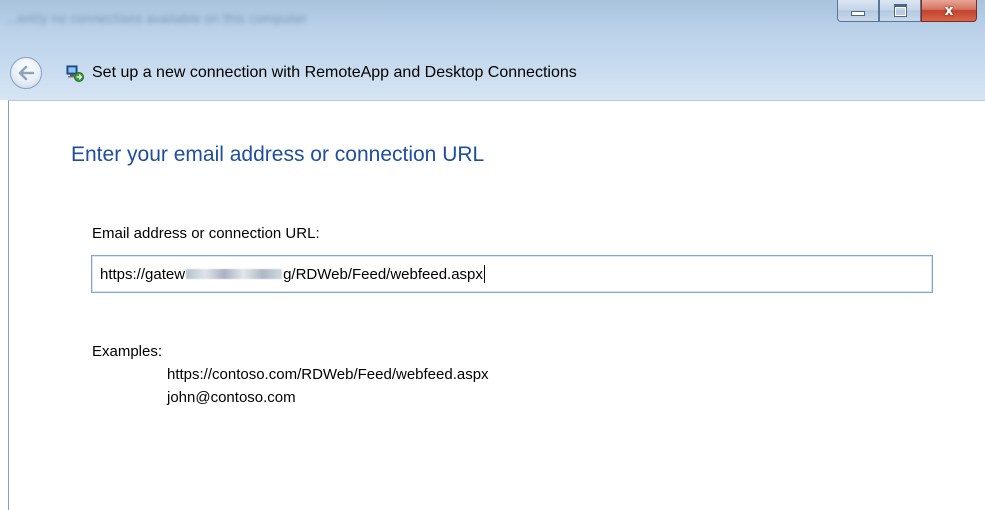 This screenshot has height=510, width=985. I want to click on minimize-button, so click(858, 11).